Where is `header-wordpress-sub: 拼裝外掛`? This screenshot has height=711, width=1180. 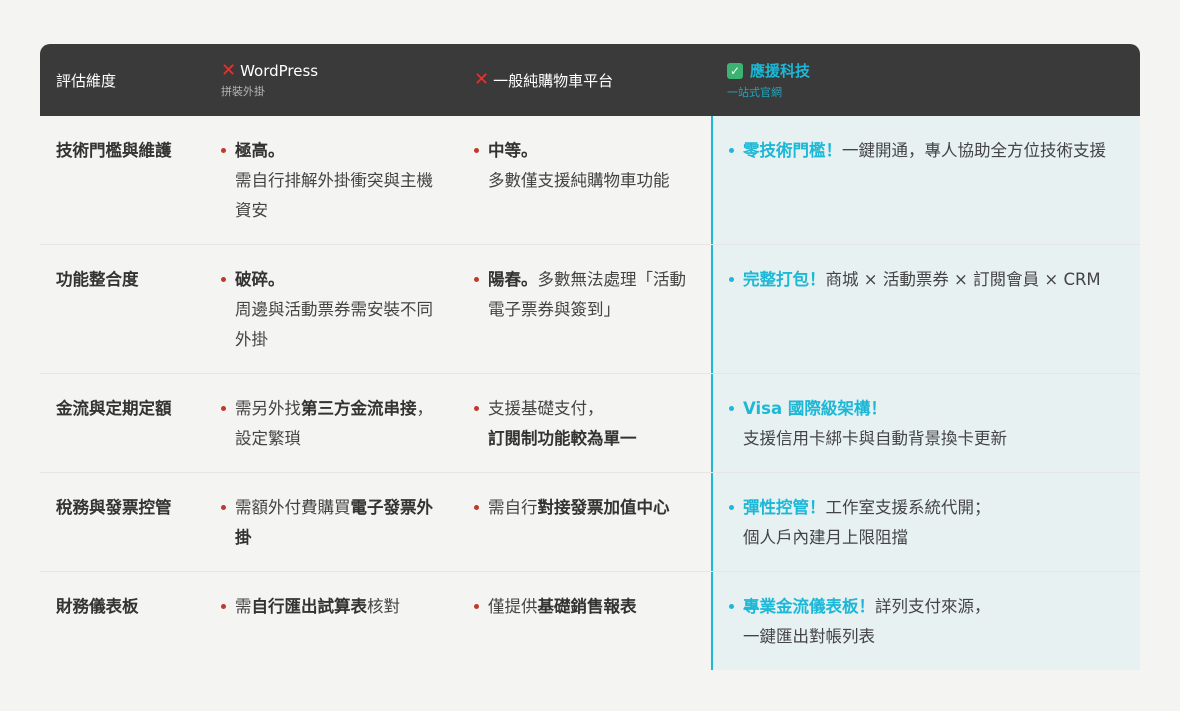
header-wordpress-sub: 拼裝外掛 is located at coordinates (243, 91).